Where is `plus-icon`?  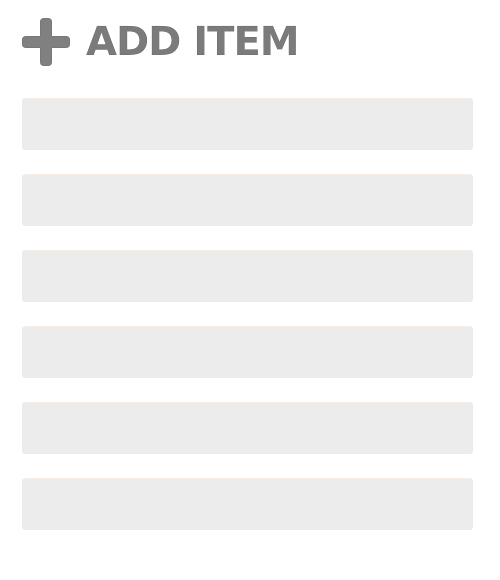 plus-icon is located at coordinates (46, 42).